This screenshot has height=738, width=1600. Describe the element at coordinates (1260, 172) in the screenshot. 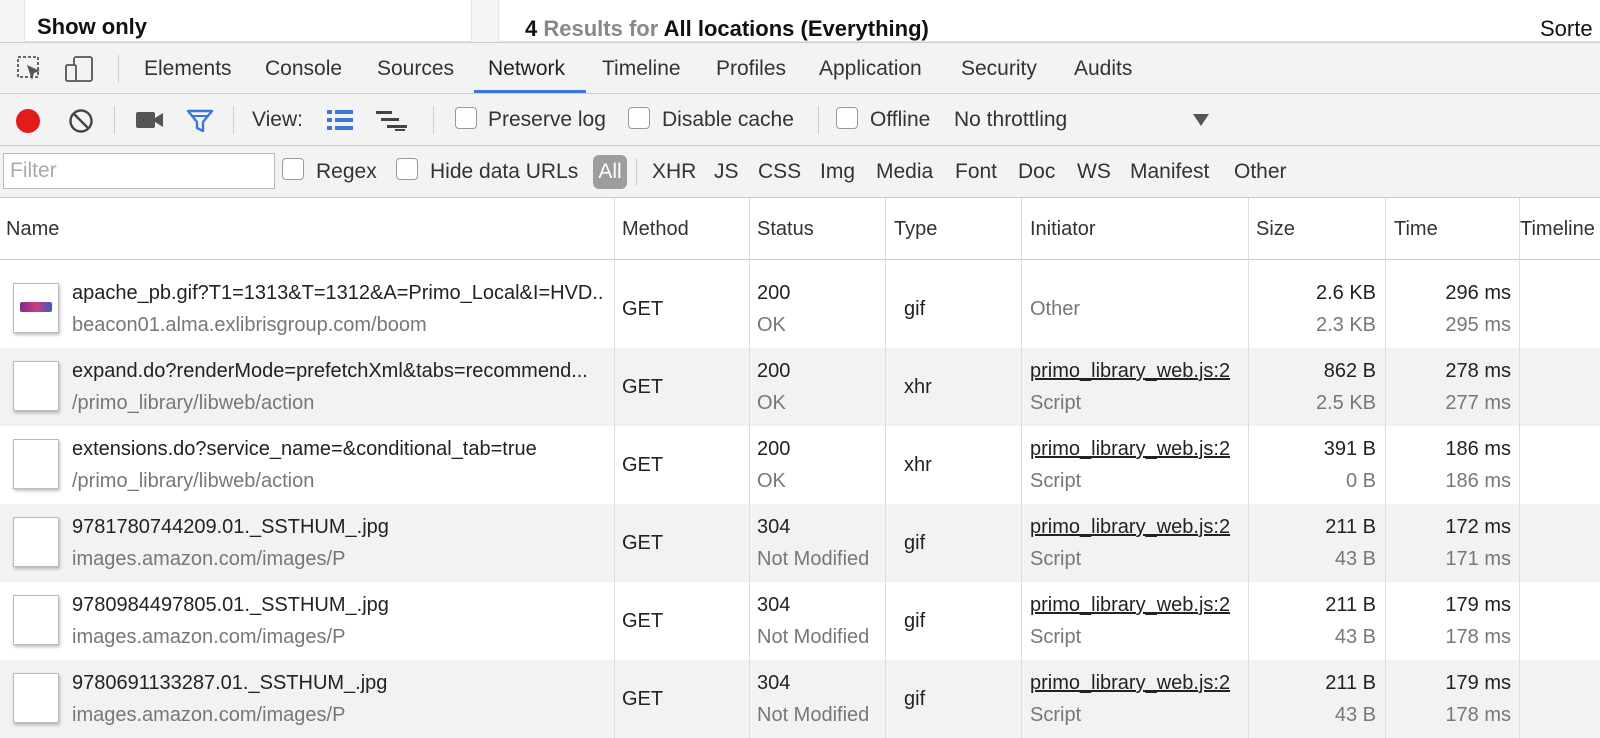

I see `filter-type-other: Other` at that location.